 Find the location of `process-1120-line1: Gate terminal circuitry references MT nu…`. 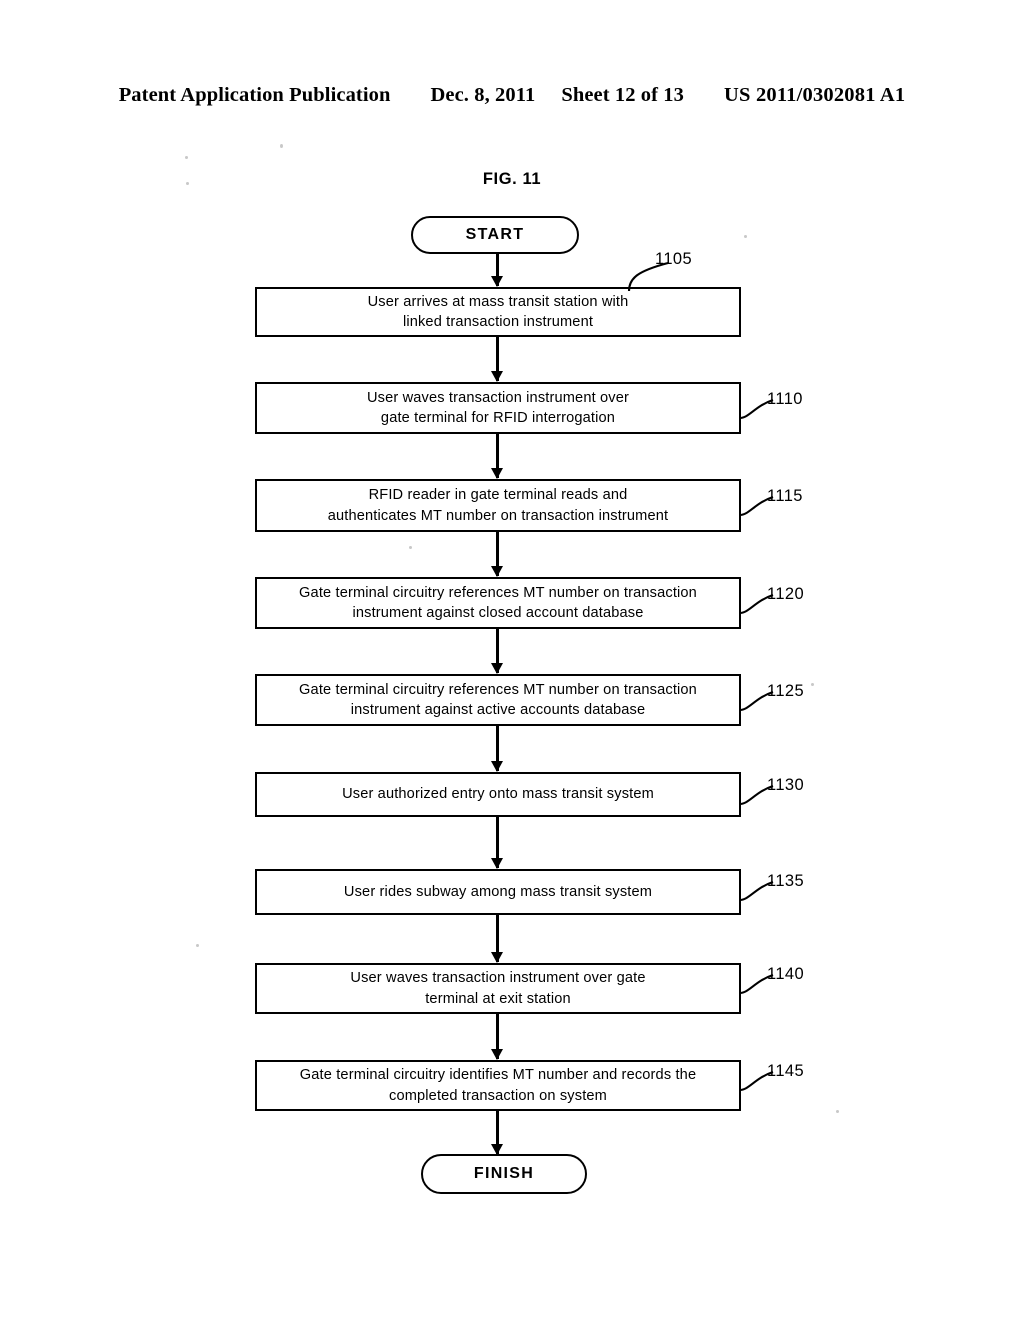

process-1120-line1: Gate terminal circuitry references MT nu… is located at coordinates (498, 592).